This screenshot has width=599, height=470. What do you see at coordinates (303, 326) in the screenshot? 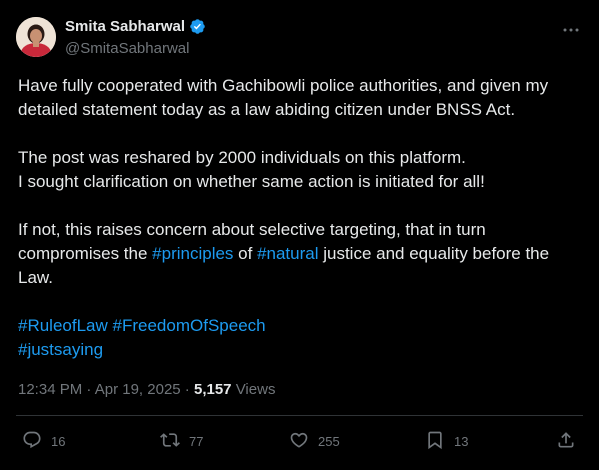
I see `tweet-line: #RuleofLaw #FreedomOfSpeech` at bounding box center [303, 326].